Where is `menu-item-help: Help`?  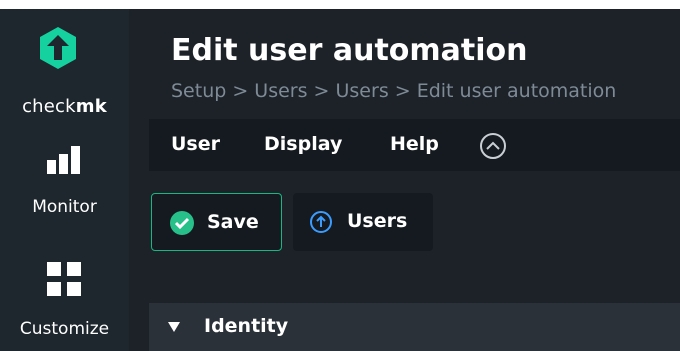 menu-item-help: Help is located at coordinates (414, 144).